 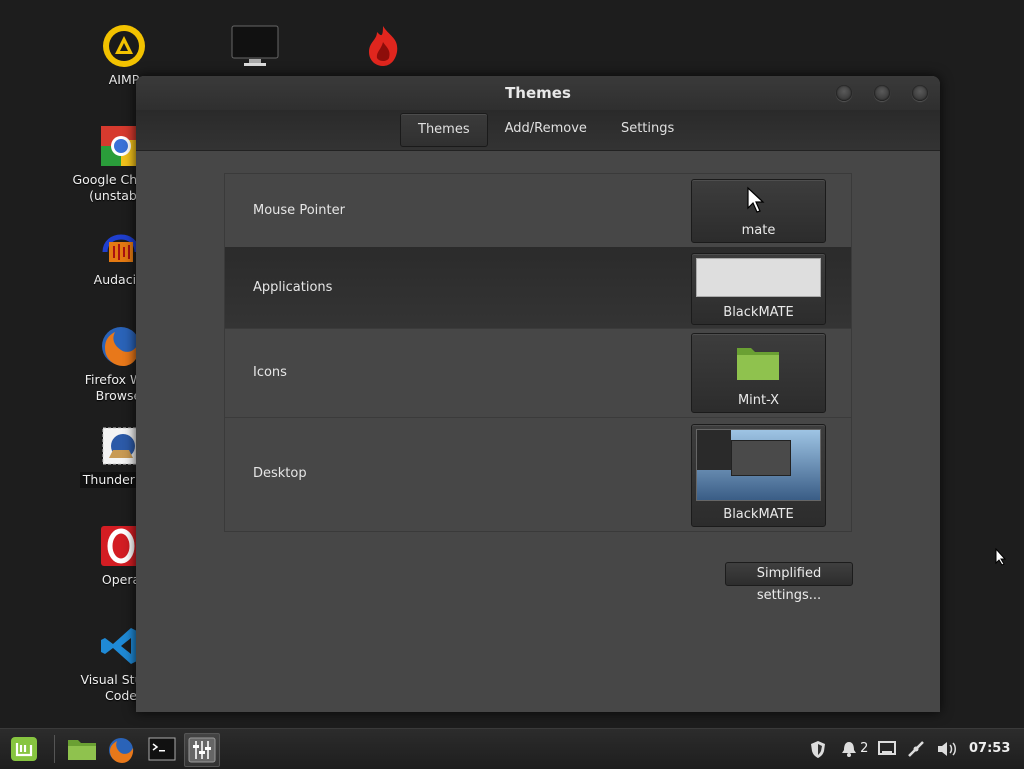 What do you see at coordinates (444, 130) in the screenshot?
I see `tab-themes: Themes` at bounding box center [444, 130].